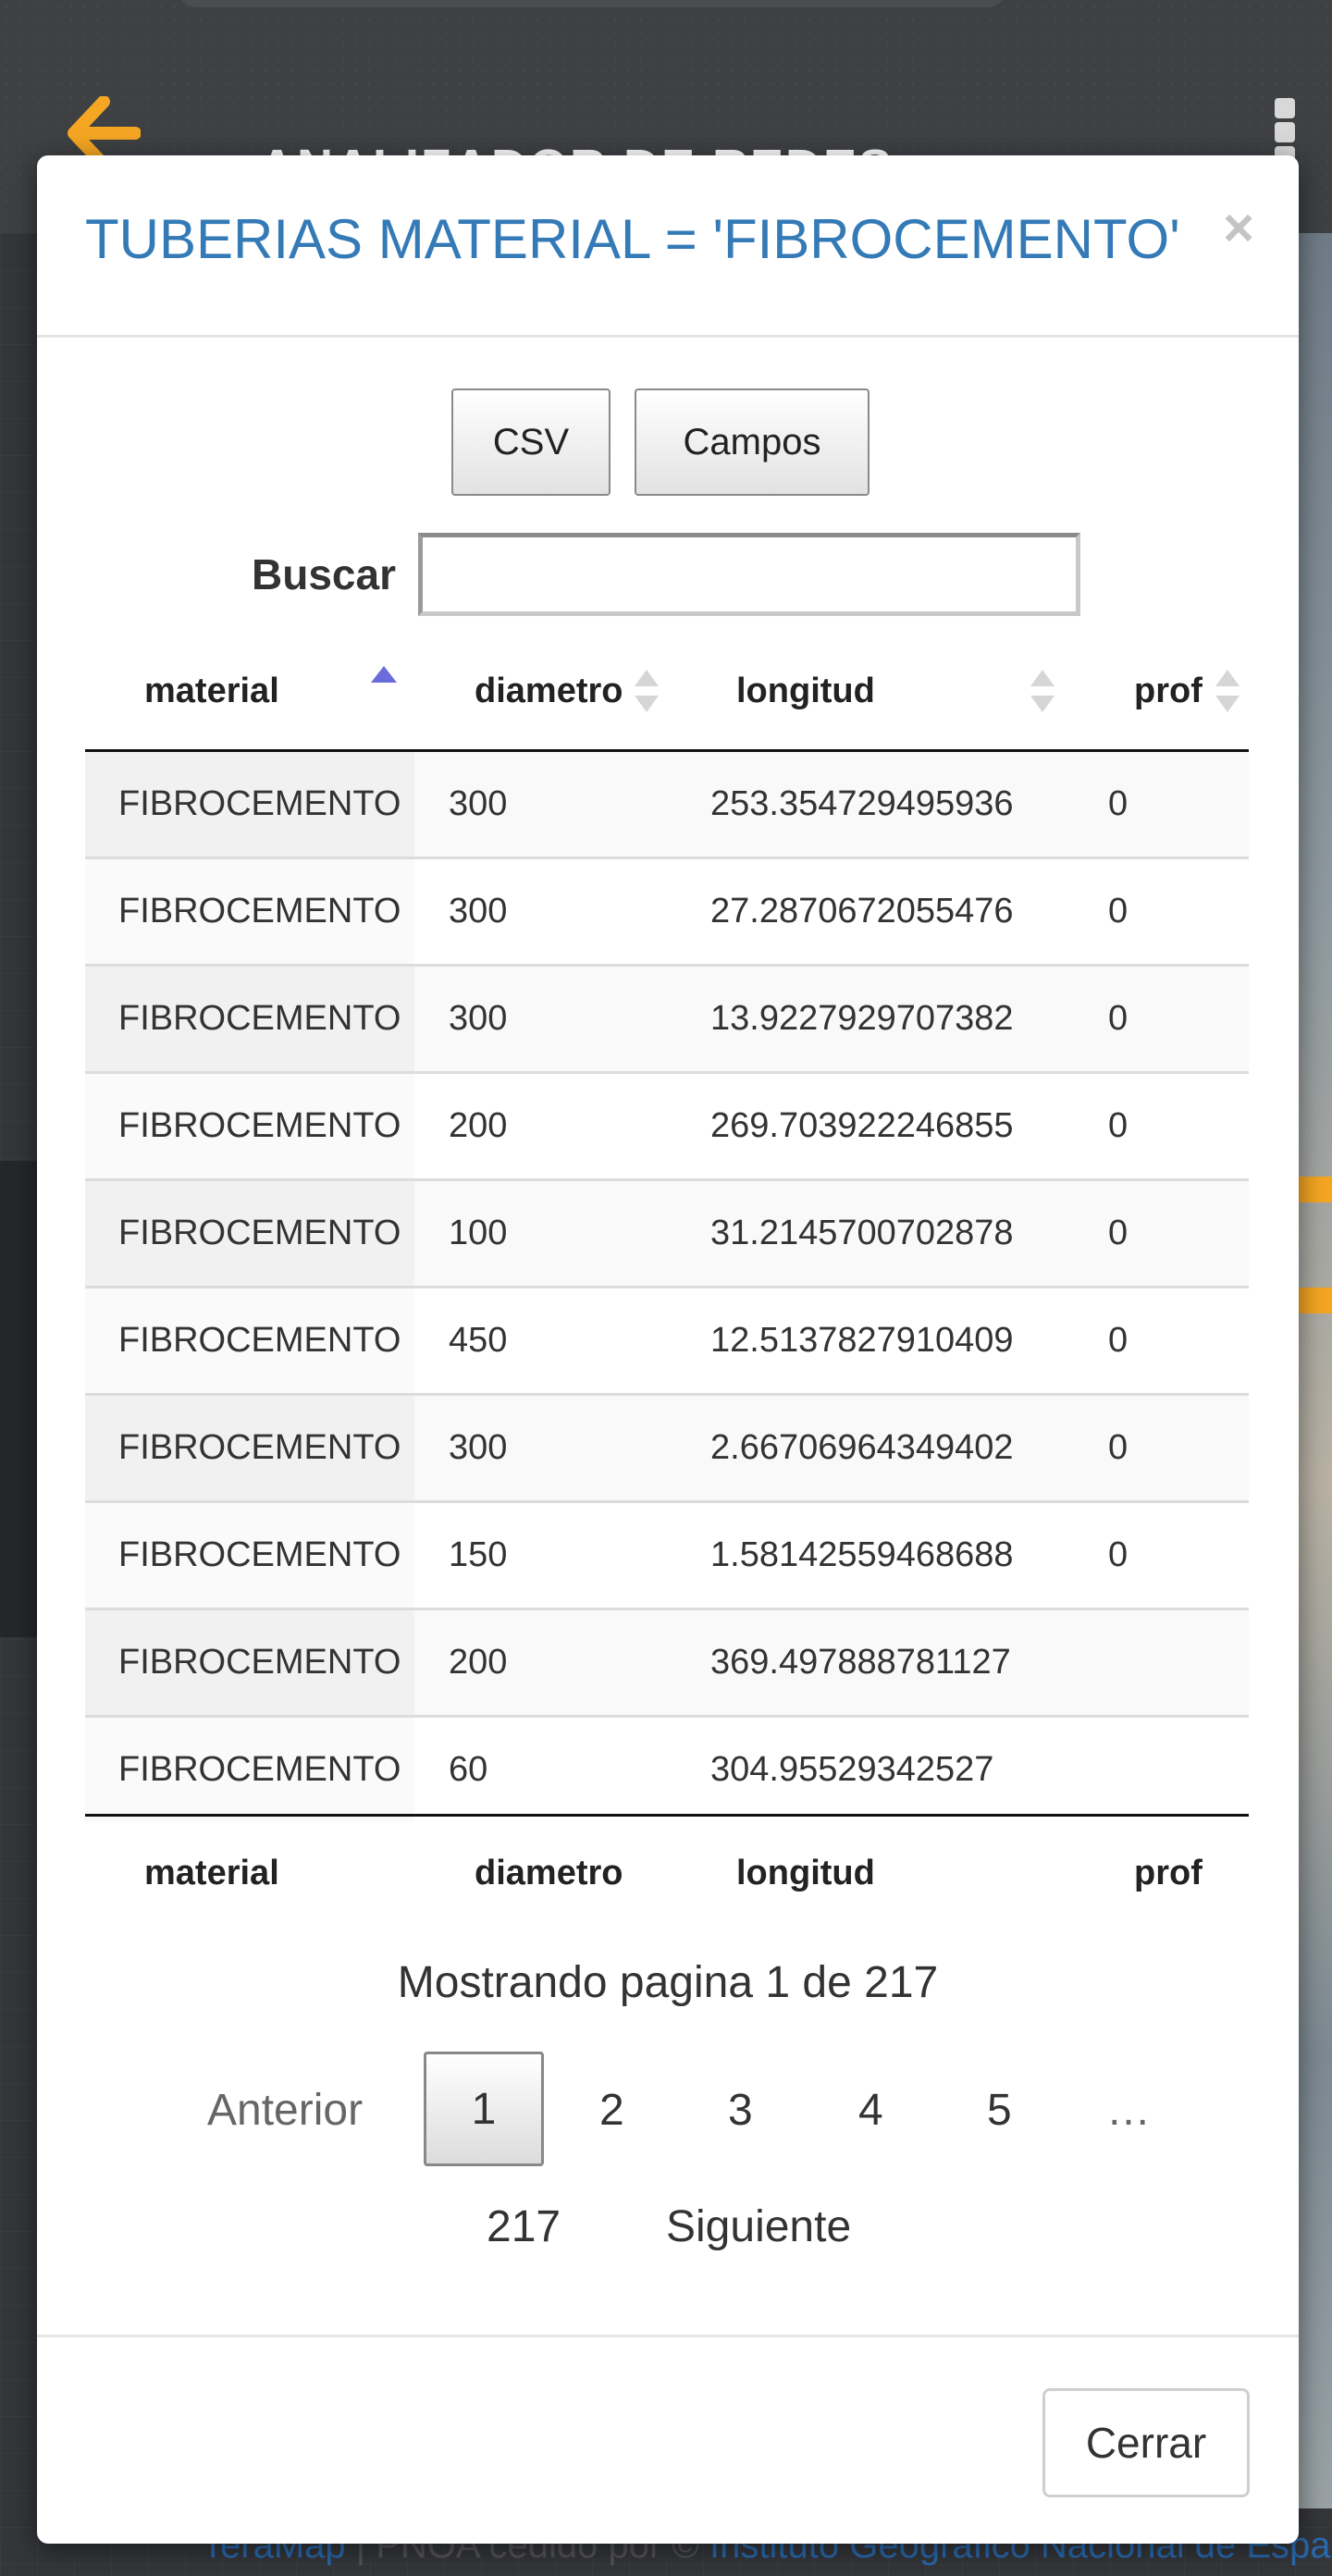 This screenshot has height=2576, width=1332. Describe the element at coordinates (1000, 2110) in the screenshot. I see `pagination-page: 5` at that location.